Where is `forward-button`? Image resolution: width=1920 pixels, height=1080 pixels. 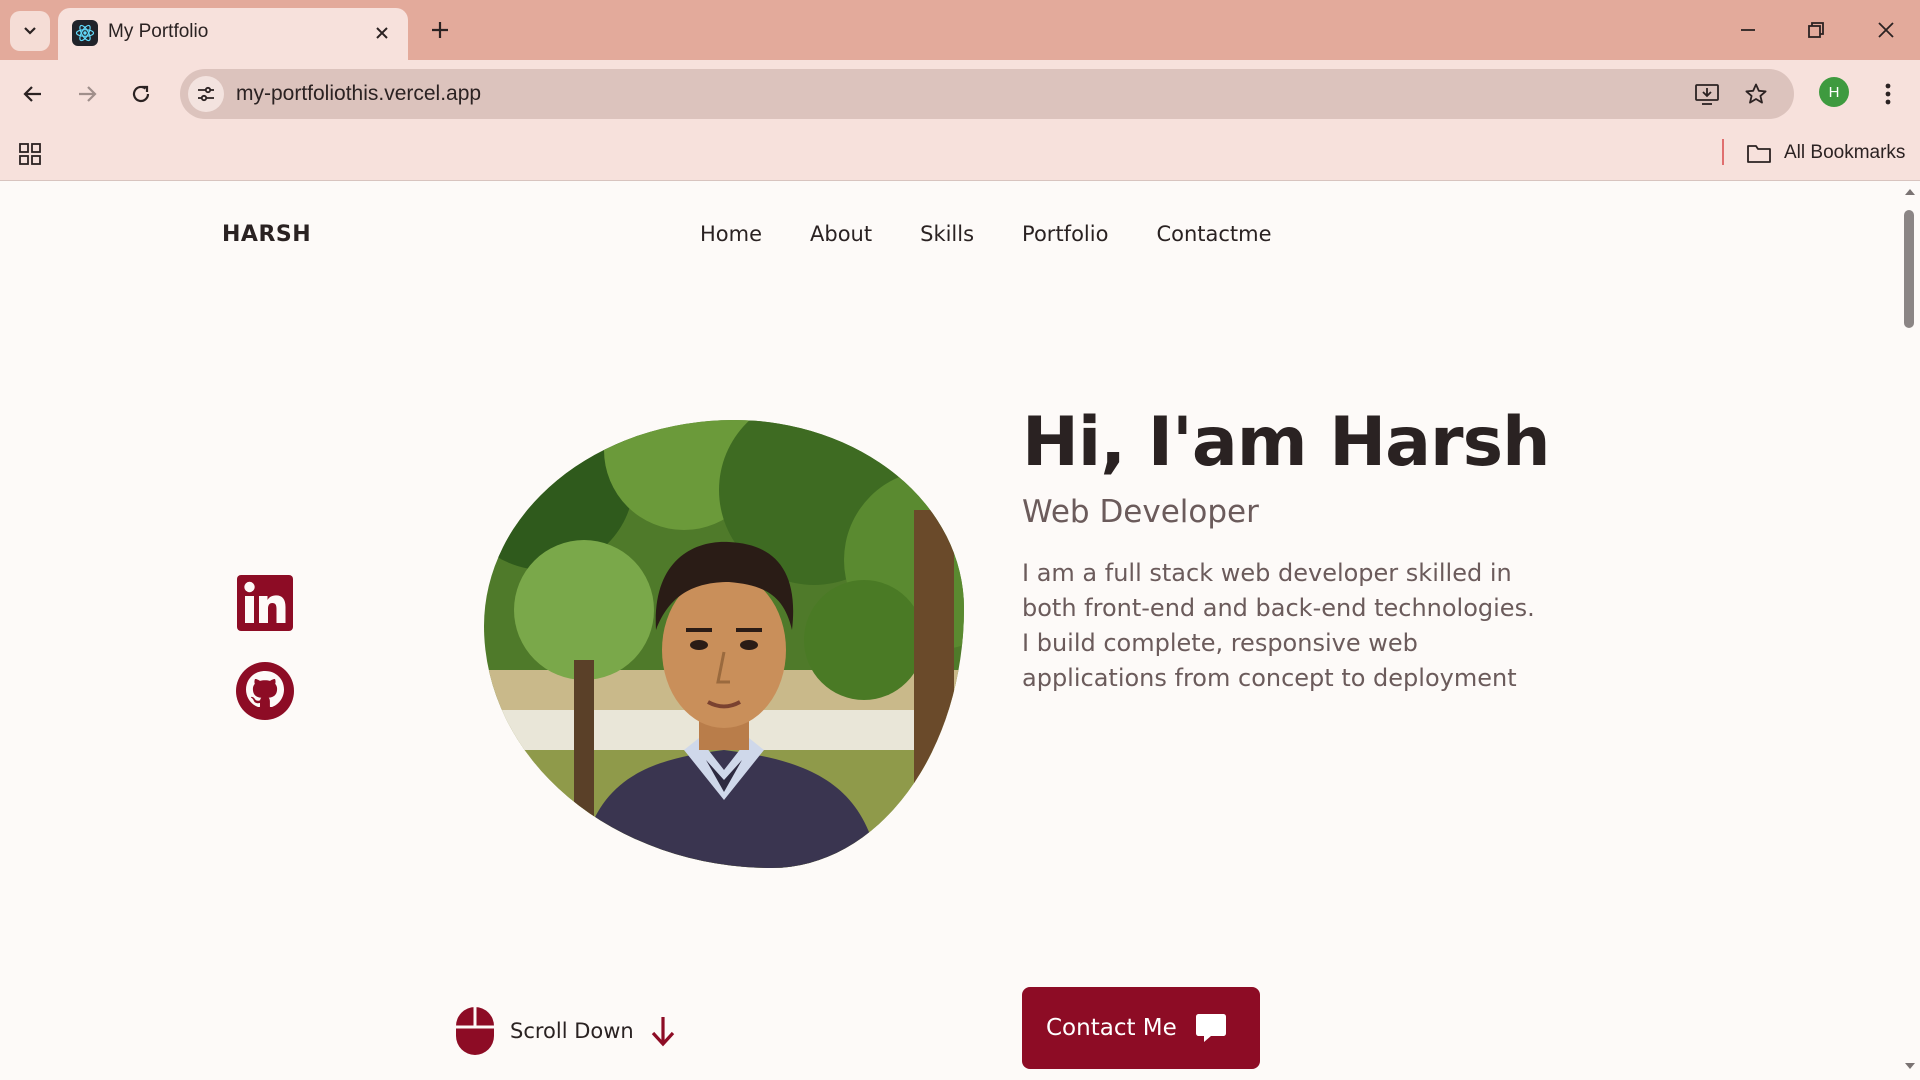
forward-button is located at coordinates (87, 94).